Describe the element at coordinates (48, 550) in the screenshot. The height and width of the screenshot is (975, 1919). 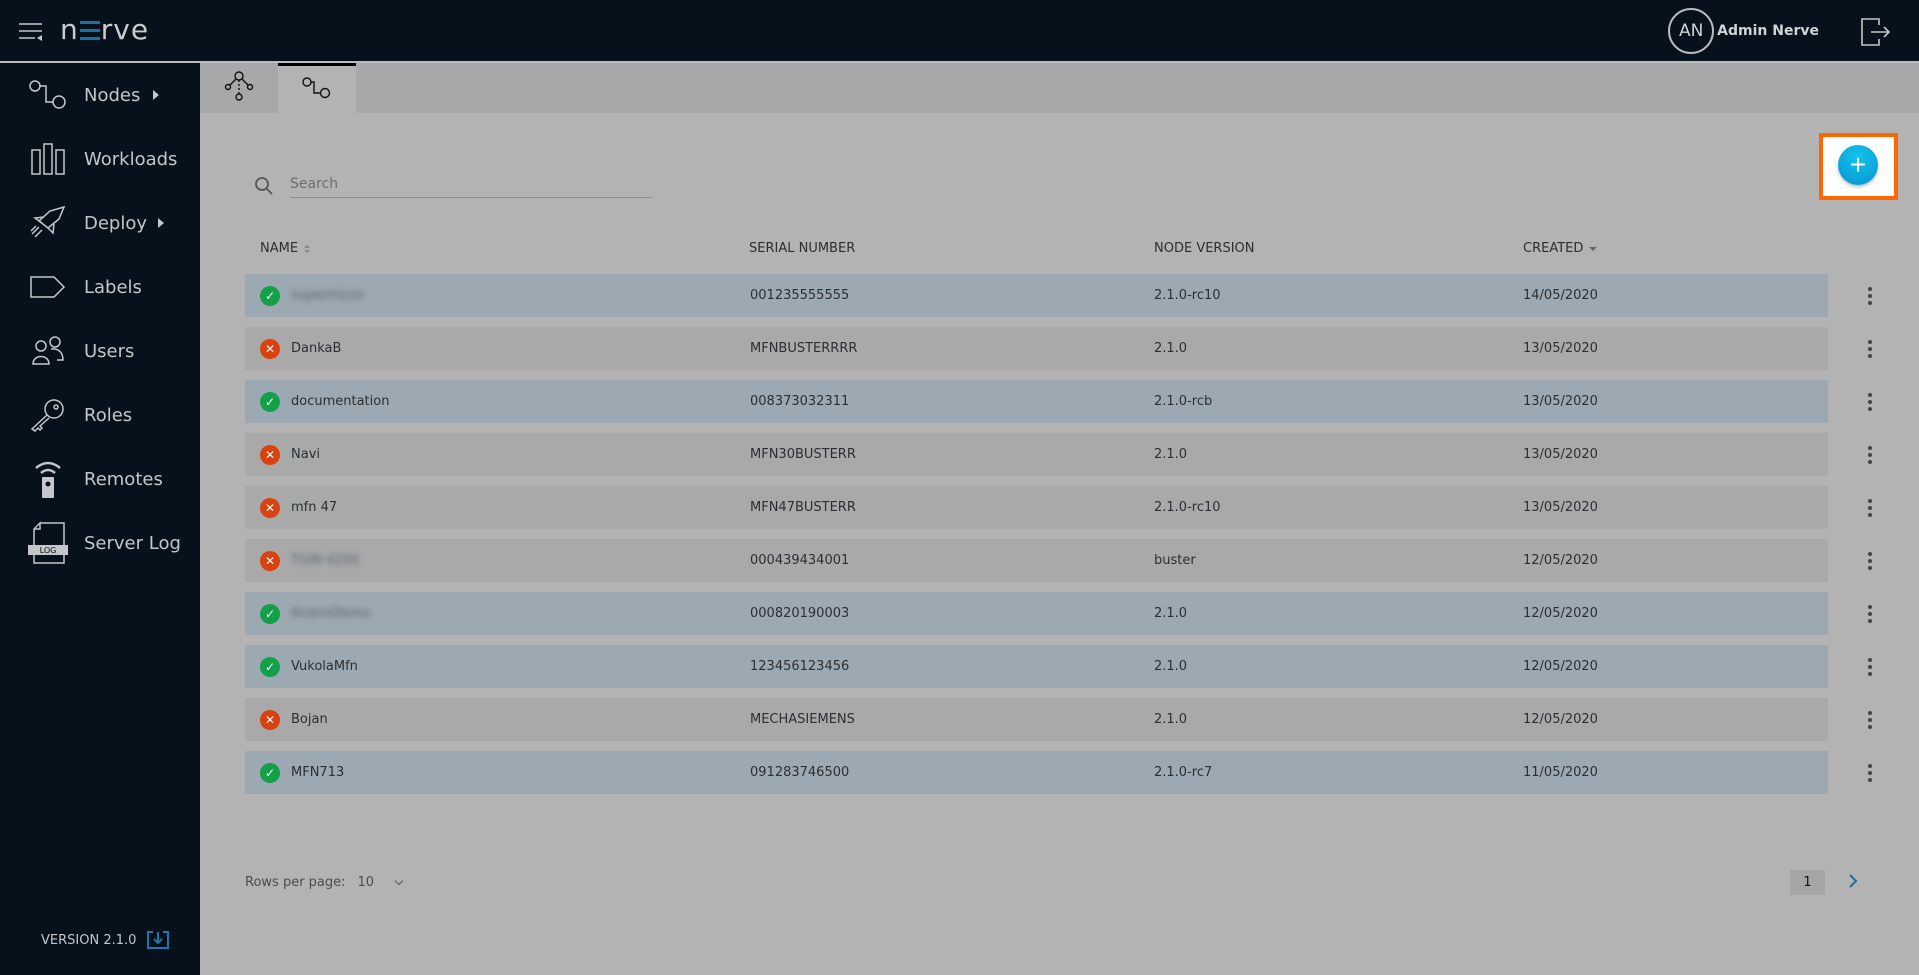
I see `svg-text: LOG` at that location.